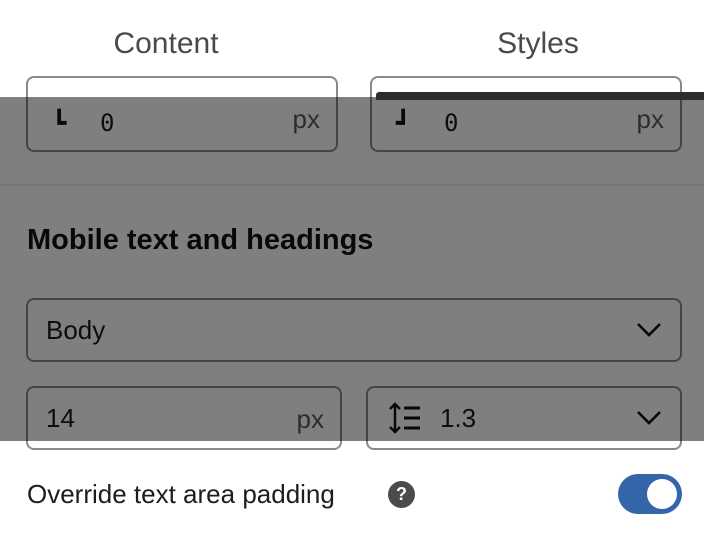 The width and height of the screenshot is (704, 540). Describe the element at coordinates (662, 494) in the screenshot. I see `toggle-knob` at that location.